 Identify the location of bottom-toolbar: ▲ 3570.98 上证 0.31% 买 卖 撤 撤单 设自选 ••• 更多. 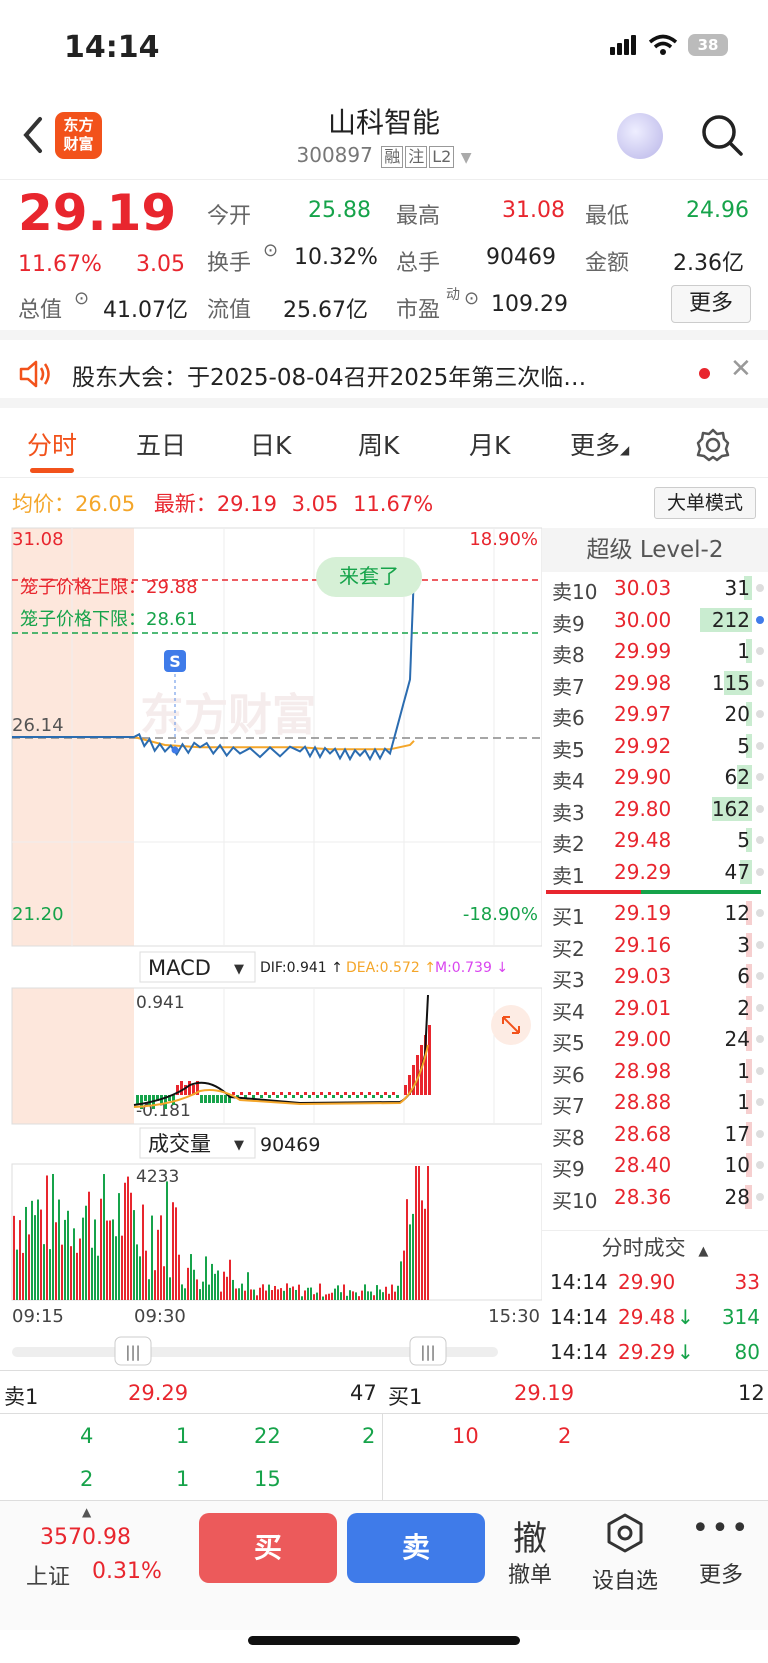
(384, 1565).